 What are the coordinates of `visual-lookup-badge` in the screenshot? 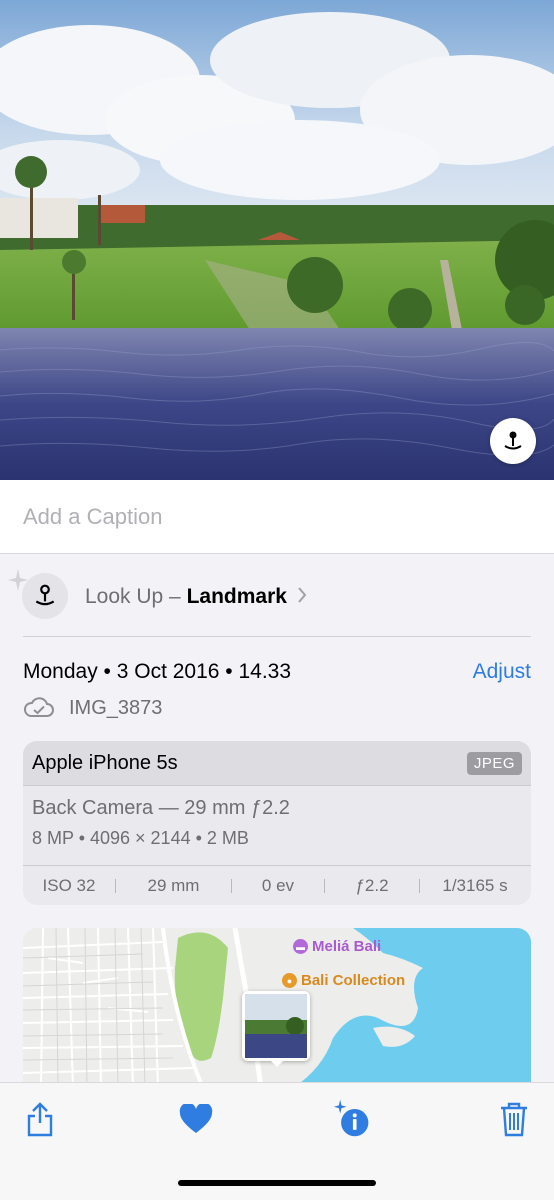 It's located at (513, 441).